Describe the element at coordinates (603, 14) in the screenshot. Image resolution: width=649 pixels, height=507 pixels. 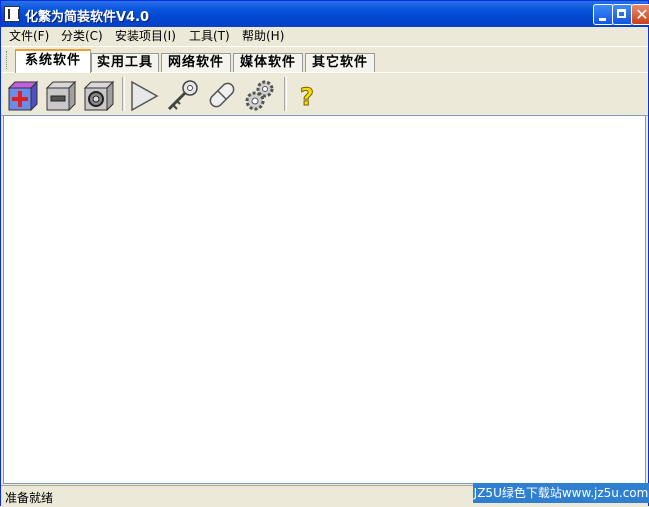
I see `minimize-button` at that location.